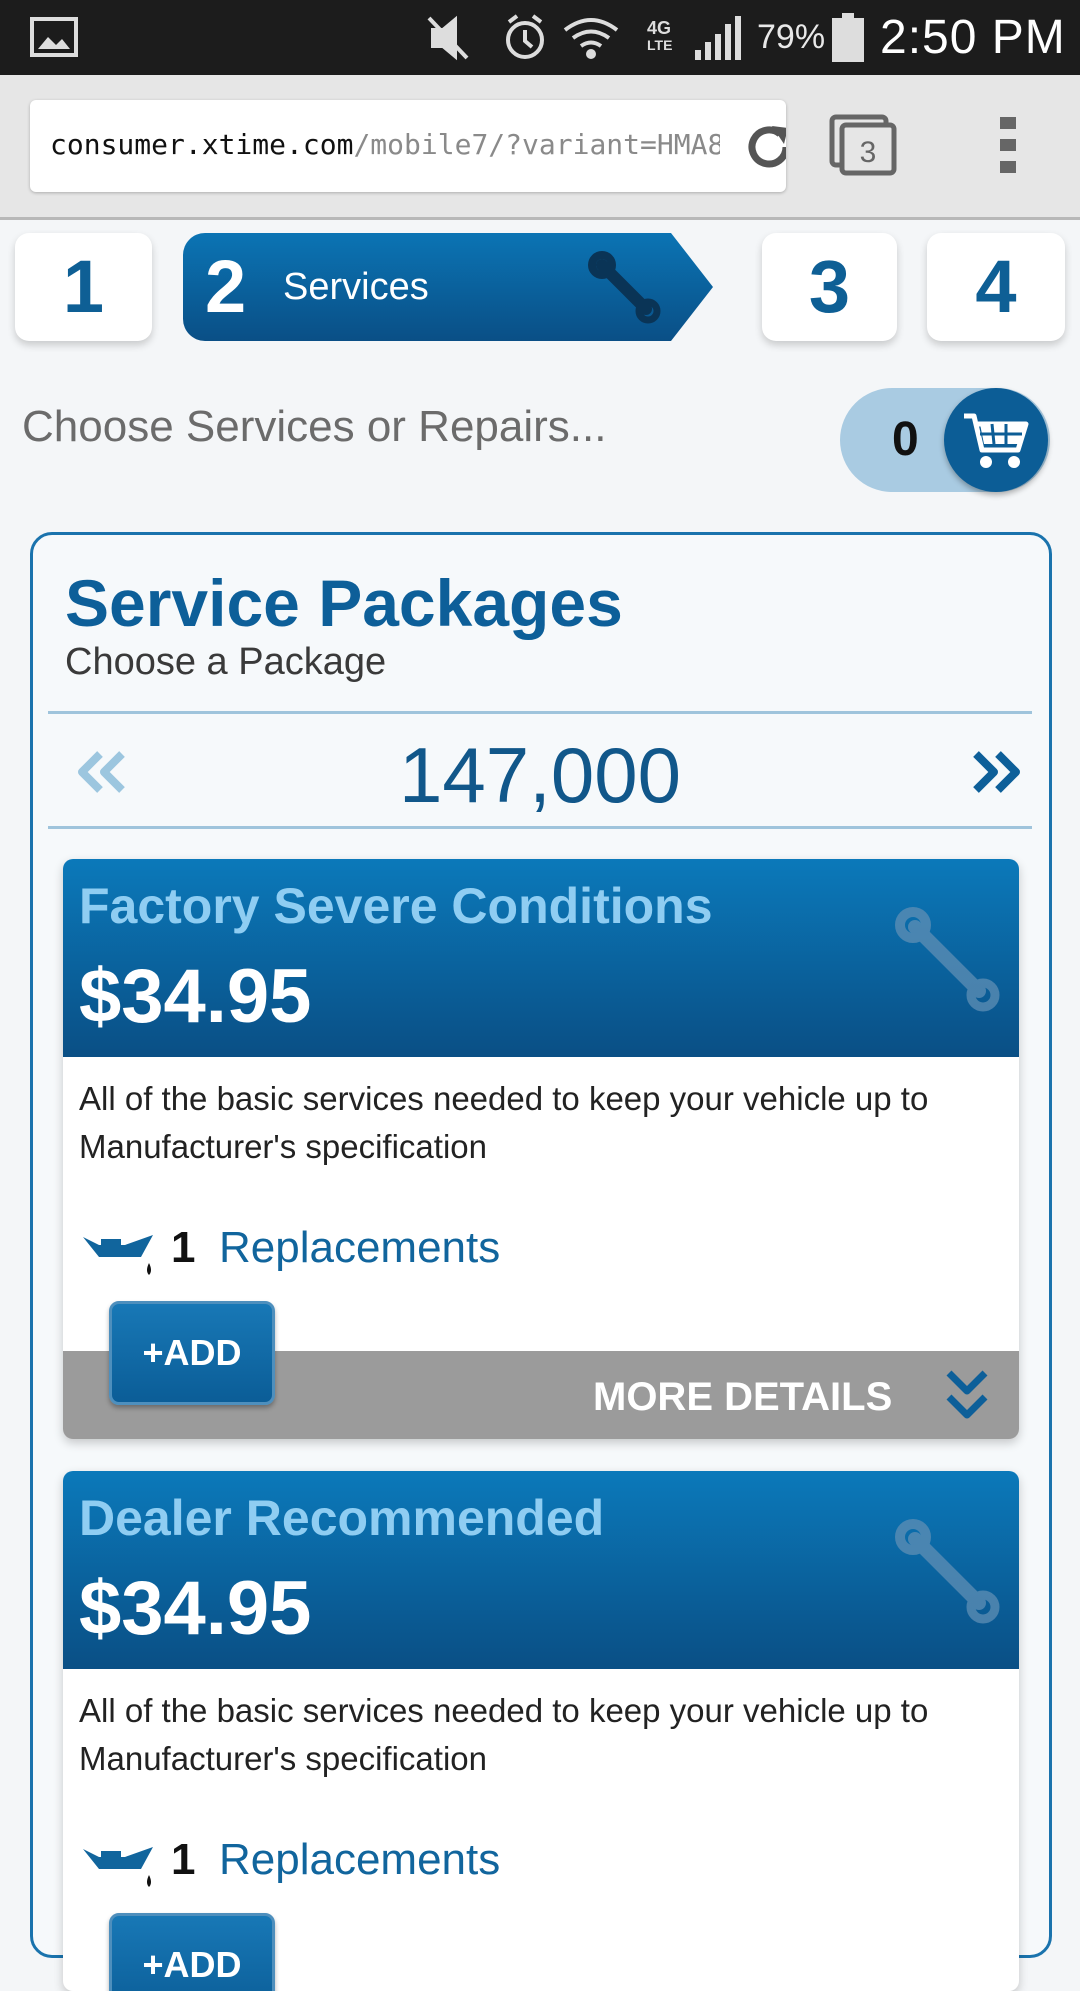 The height and width of the screenshot is (1991, 1080). I want to click on address-bar: consumer.xtime.com/mobile7/?variant=HMA8, so click(408, 146).